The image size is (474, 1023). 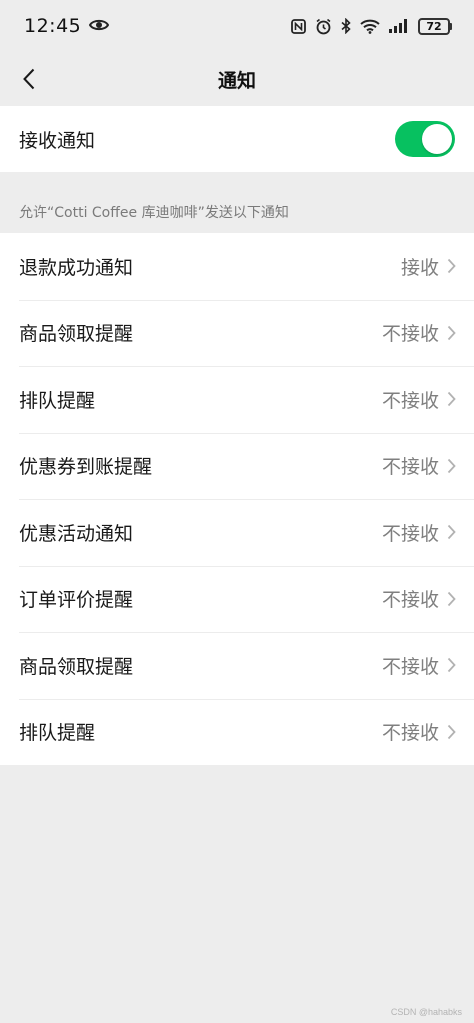 I want to click on status-left: 12:45, so click(x=67, y=26).